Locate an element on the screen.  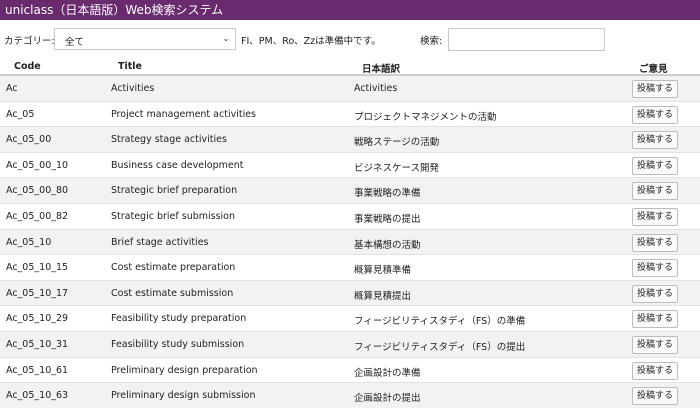
row-japanese: 戦略ステージの活動 is located at coordinates (397, 143).